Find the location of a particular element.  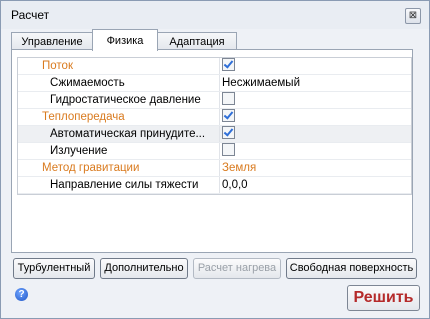

property-name: Излучение is located at coordinates (79, 151).